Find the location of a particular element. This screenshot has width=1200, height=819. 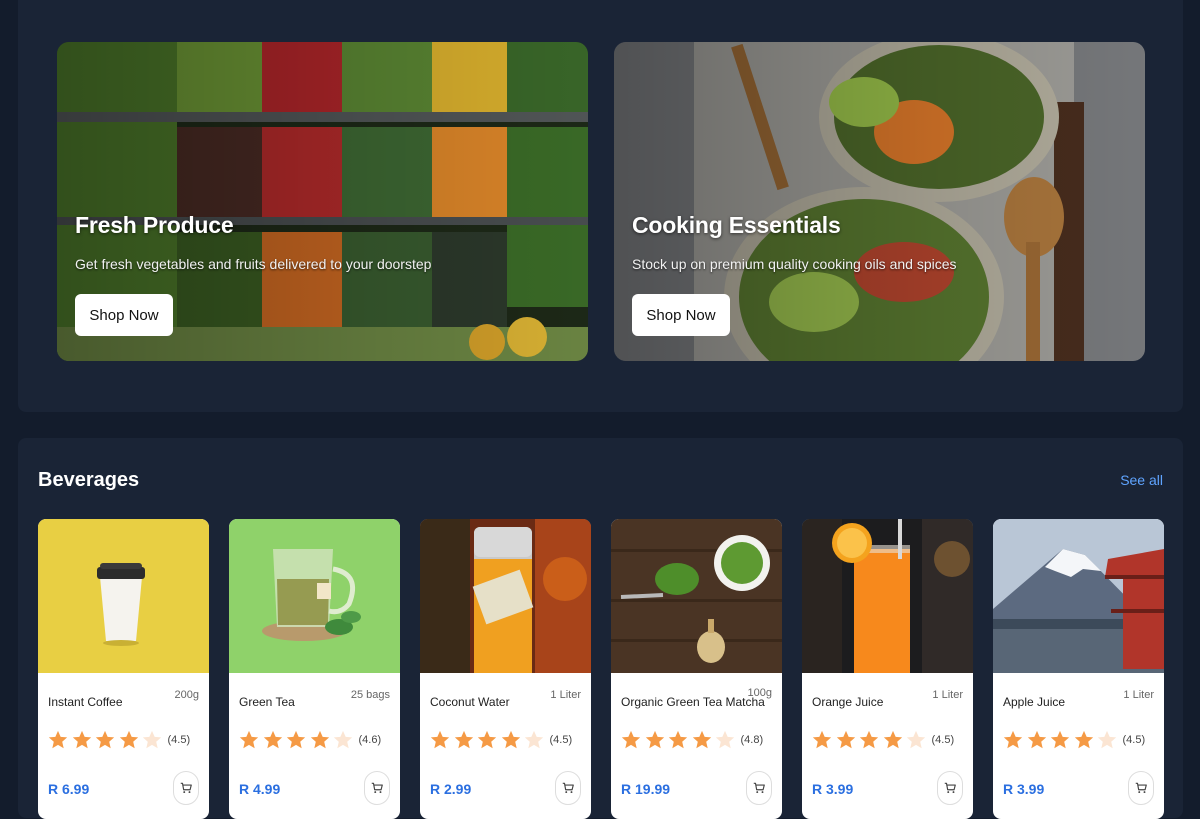

section-title: Beverages is located at coordinates (89, 480).